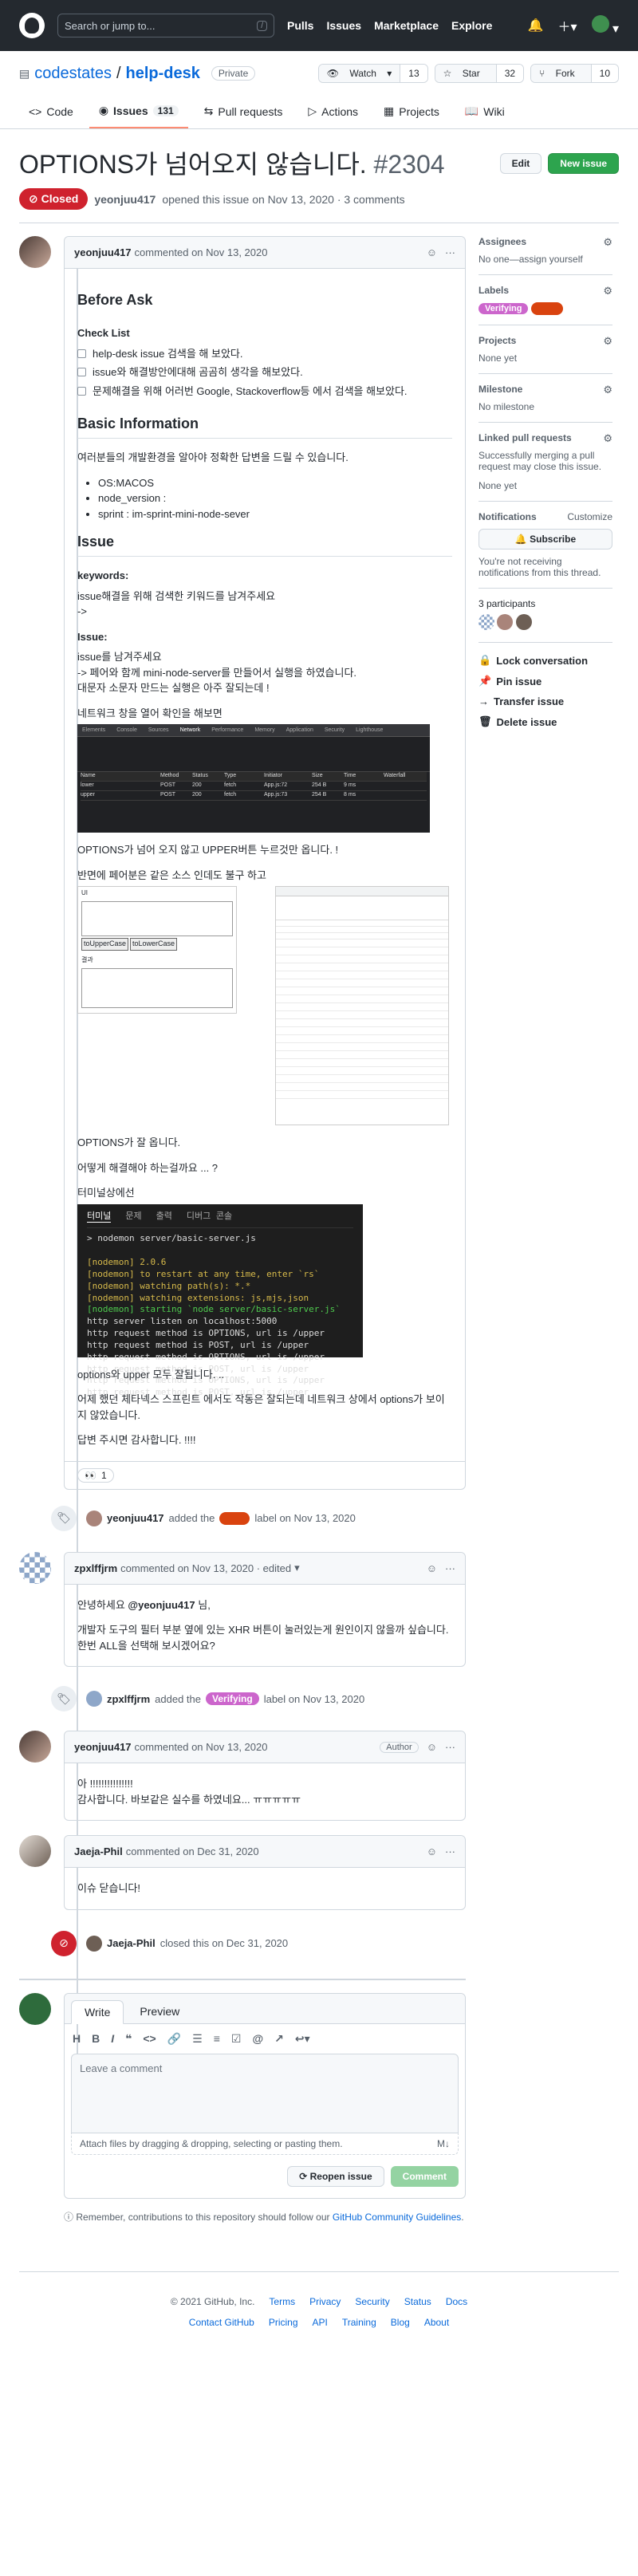 Image resolution: width=638 pixels, height=2576 pixels. I want to click on issue-author-link: yeonjuu417, so click(125, 199).